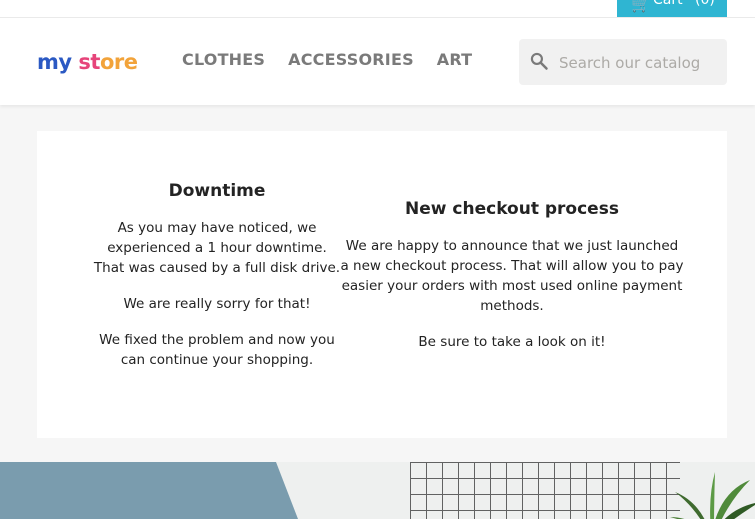 The width and height of the screenshot is (755, 519). I want to click on cart-count: (0), so click(705, 4).